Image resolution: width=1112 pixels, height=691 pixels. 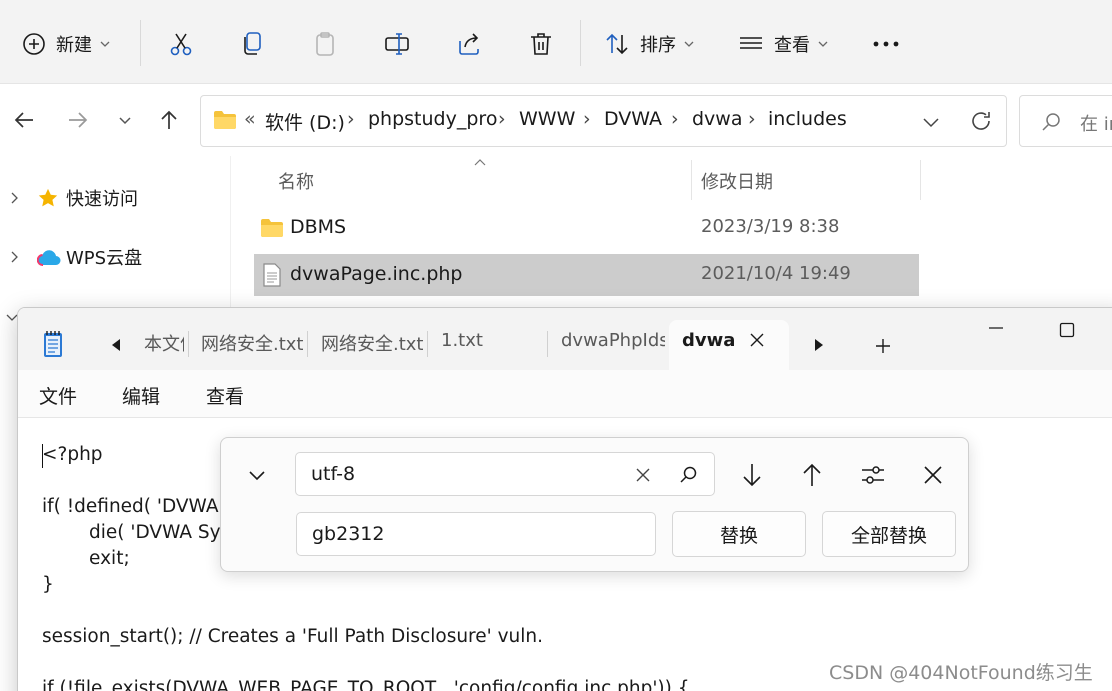 I want to click on clear-icon, so click(x=643, y=475).